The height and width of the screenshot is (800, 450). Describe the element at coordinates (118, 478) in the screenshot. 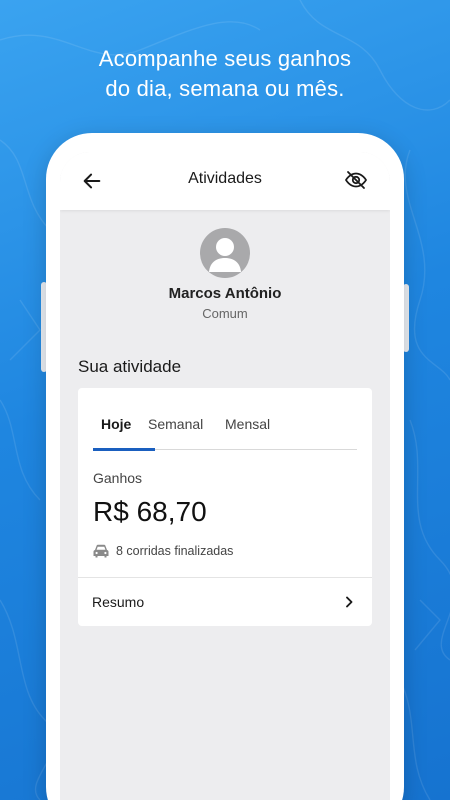

I see `earnings-label: Ganhos` at that location.